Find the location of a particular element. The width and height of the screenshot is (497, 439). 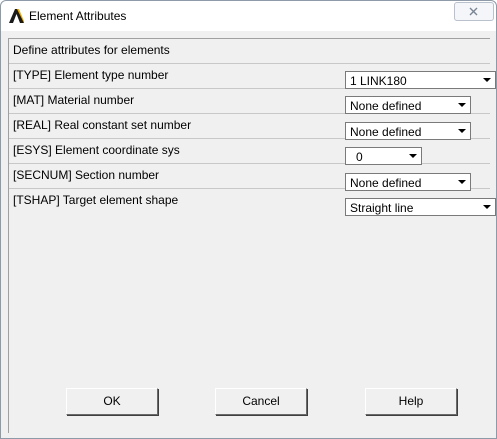

esys-label: [ESYS] Element coordinate sys is located at coordinates (96, 150).